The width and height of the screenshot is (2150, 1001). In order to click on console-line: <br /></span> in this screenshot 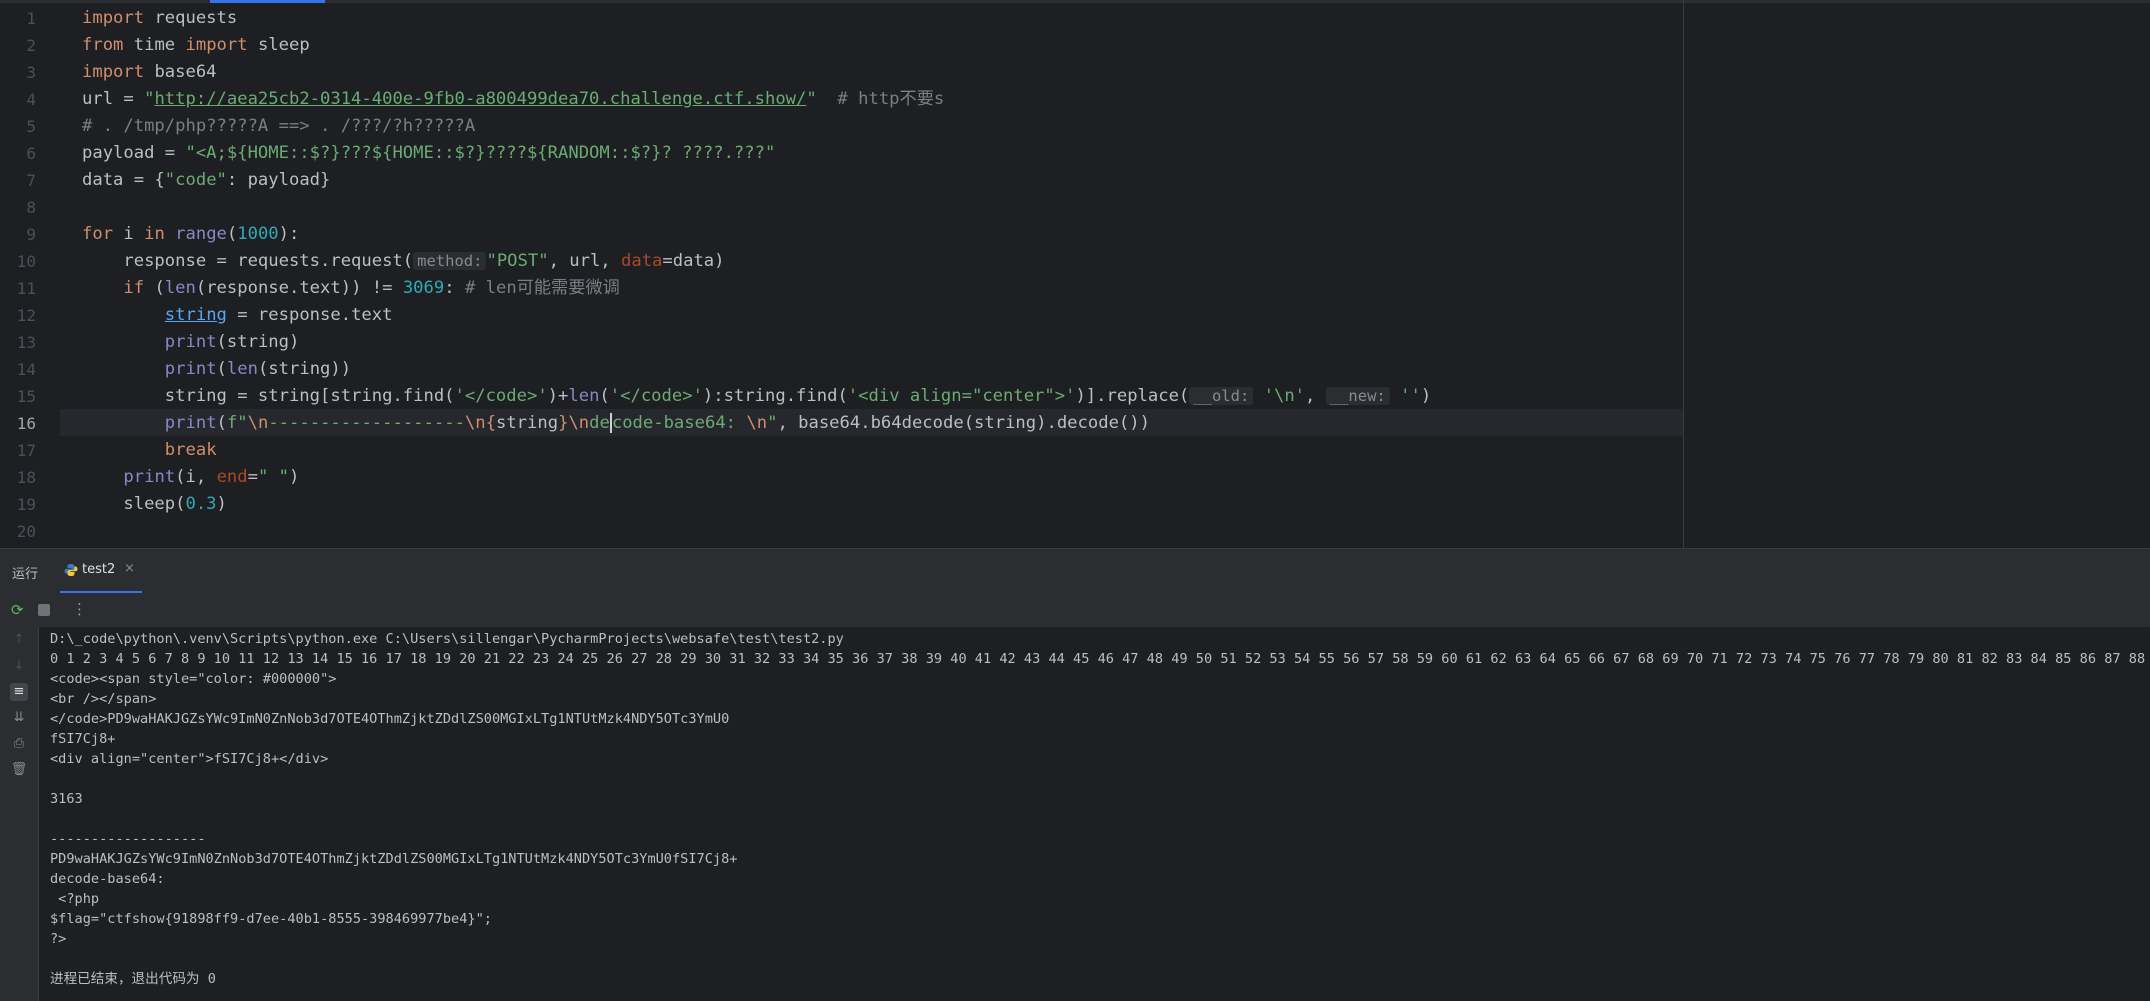, I will do `click(103, 699)`.